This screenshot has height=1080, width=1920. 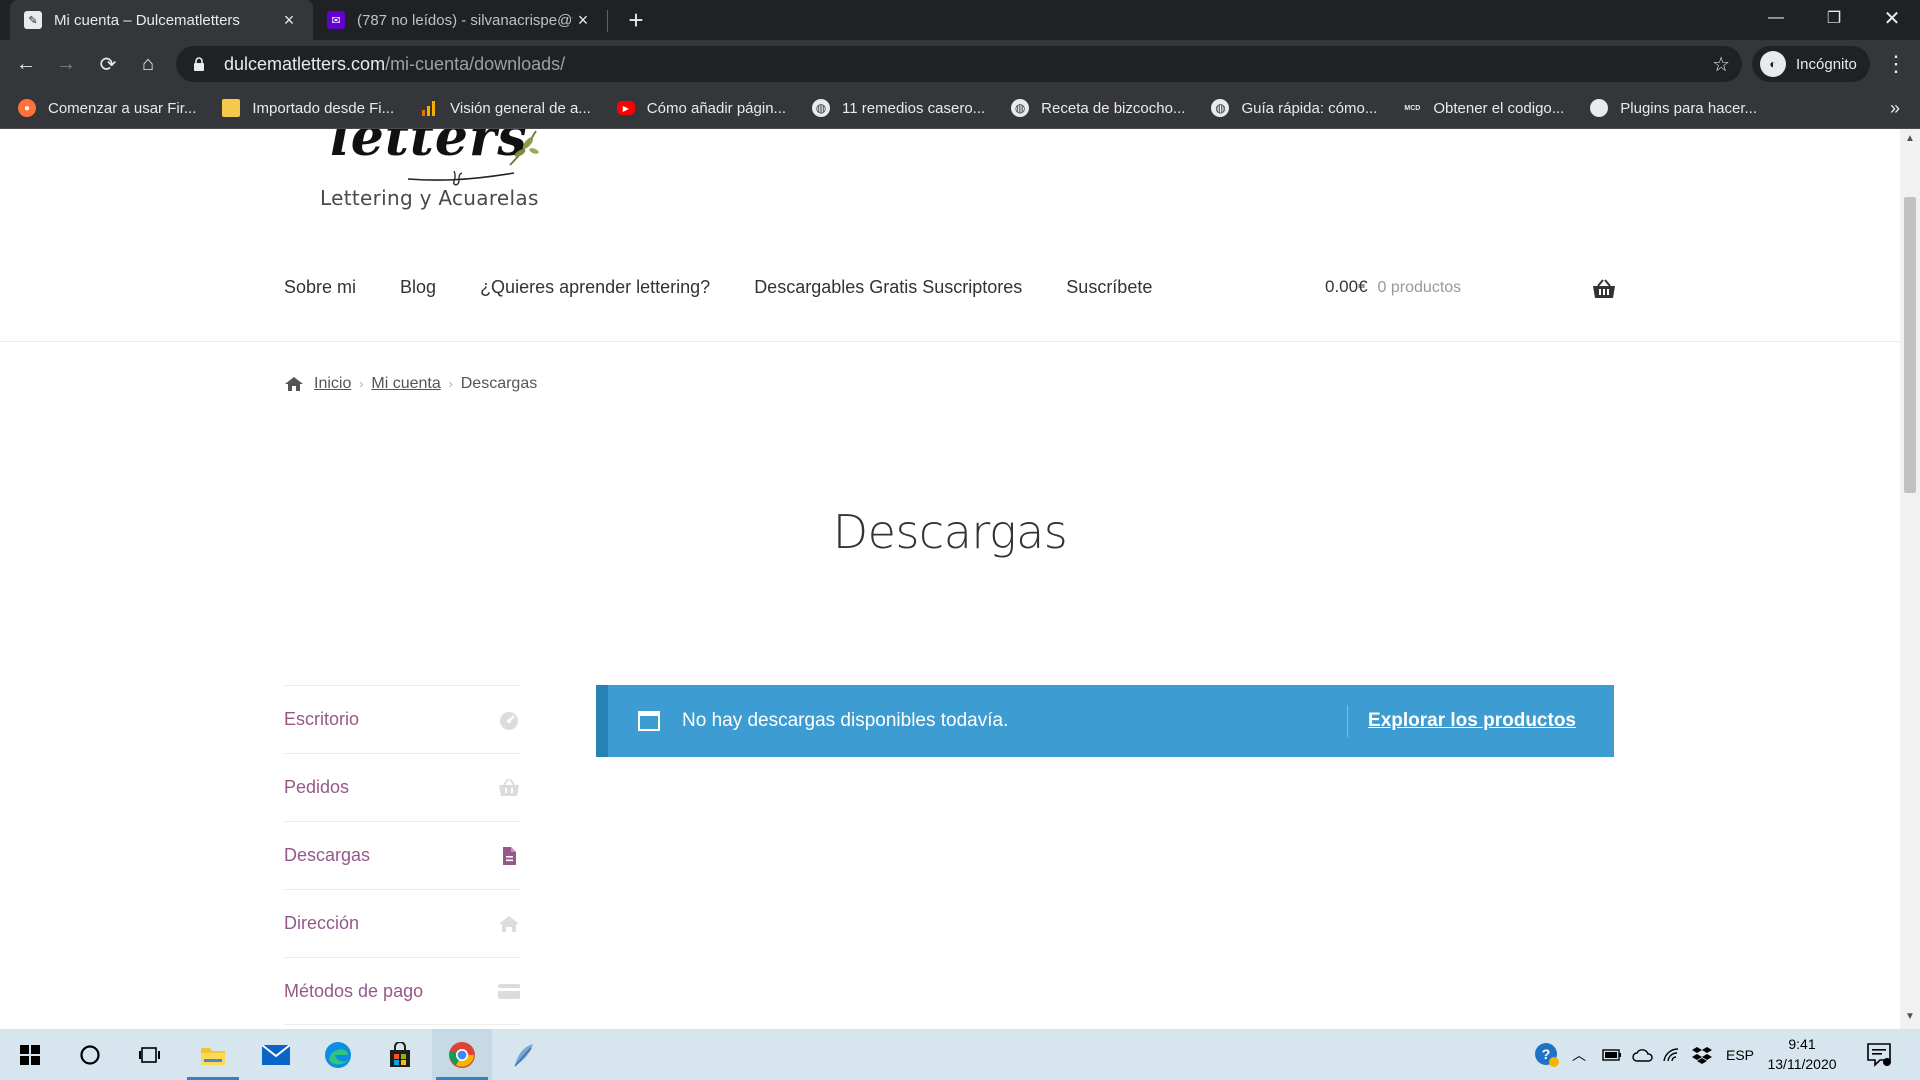 I want to click on back-arrow-icon: ←, so click(x=26, y=64).